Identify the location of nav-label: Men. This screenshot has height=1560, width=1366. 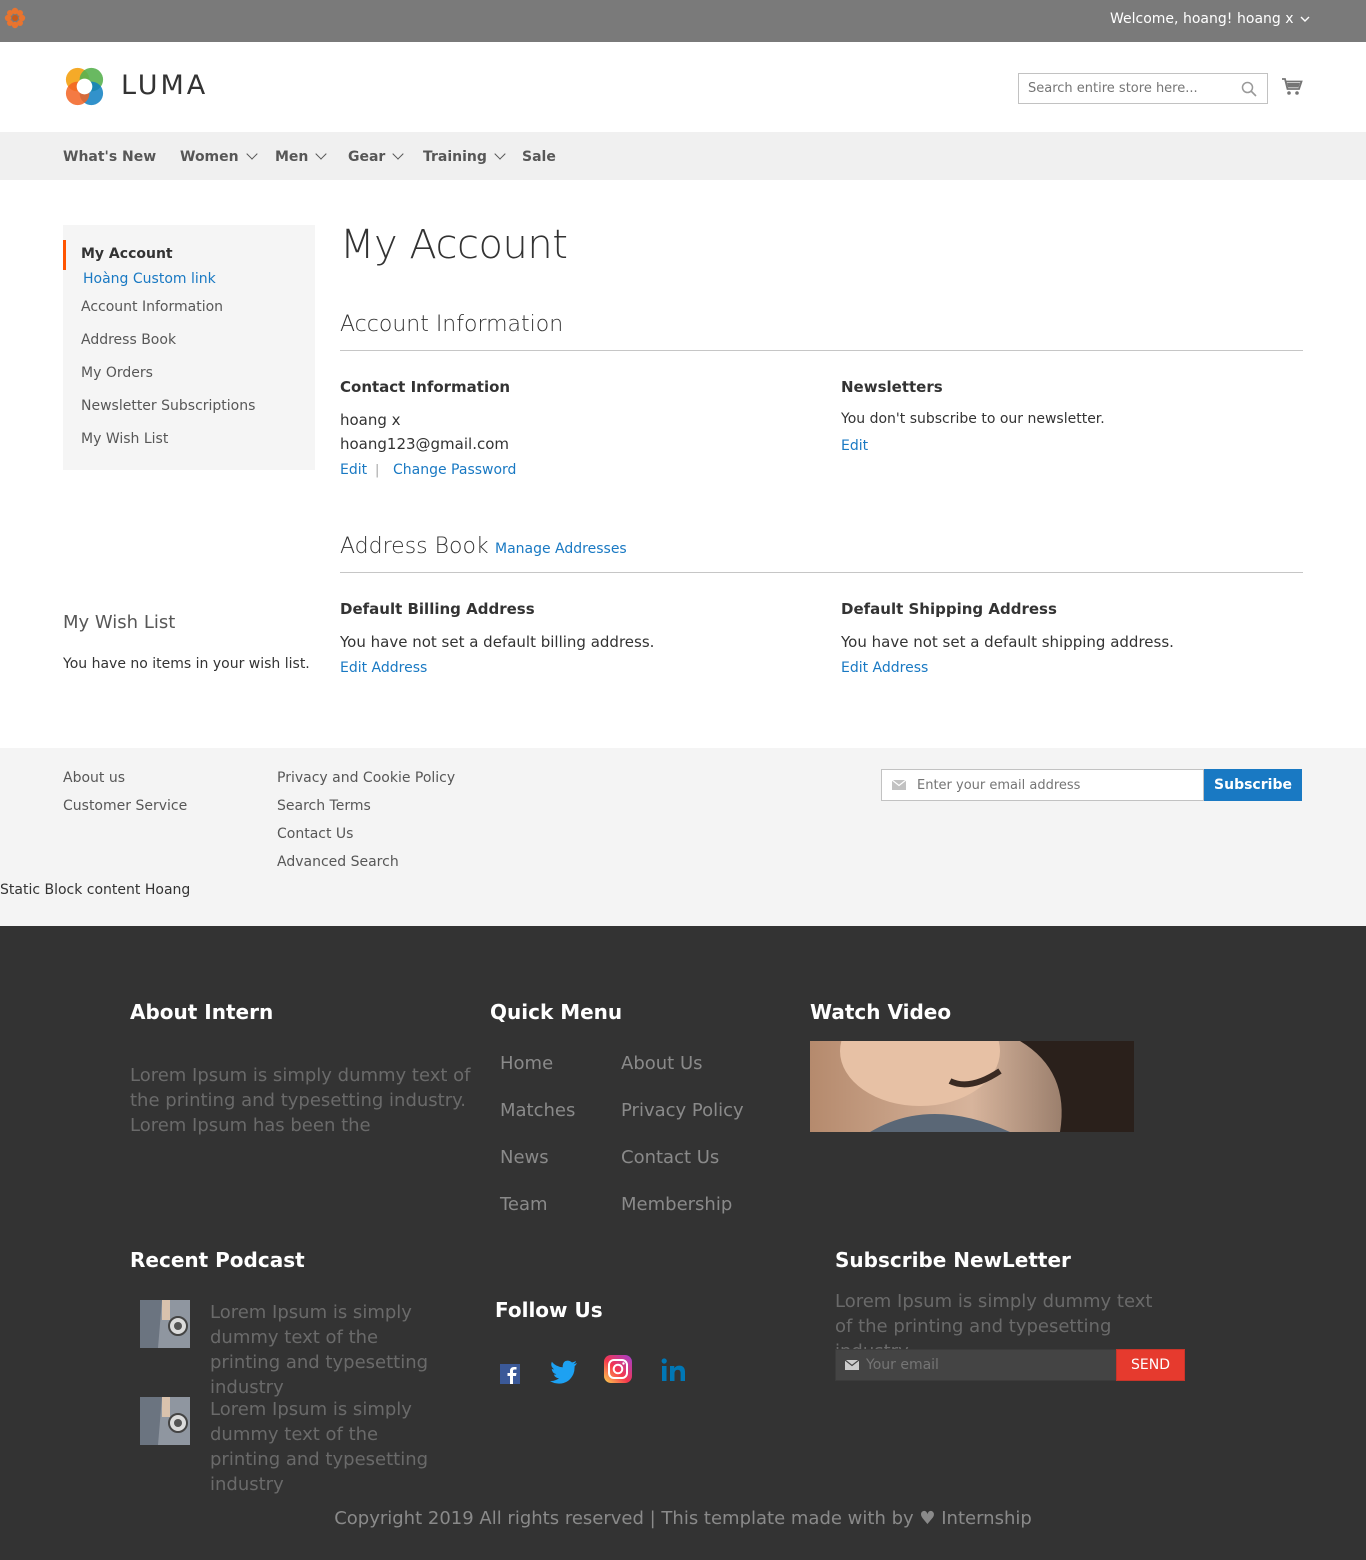
(292, 157).